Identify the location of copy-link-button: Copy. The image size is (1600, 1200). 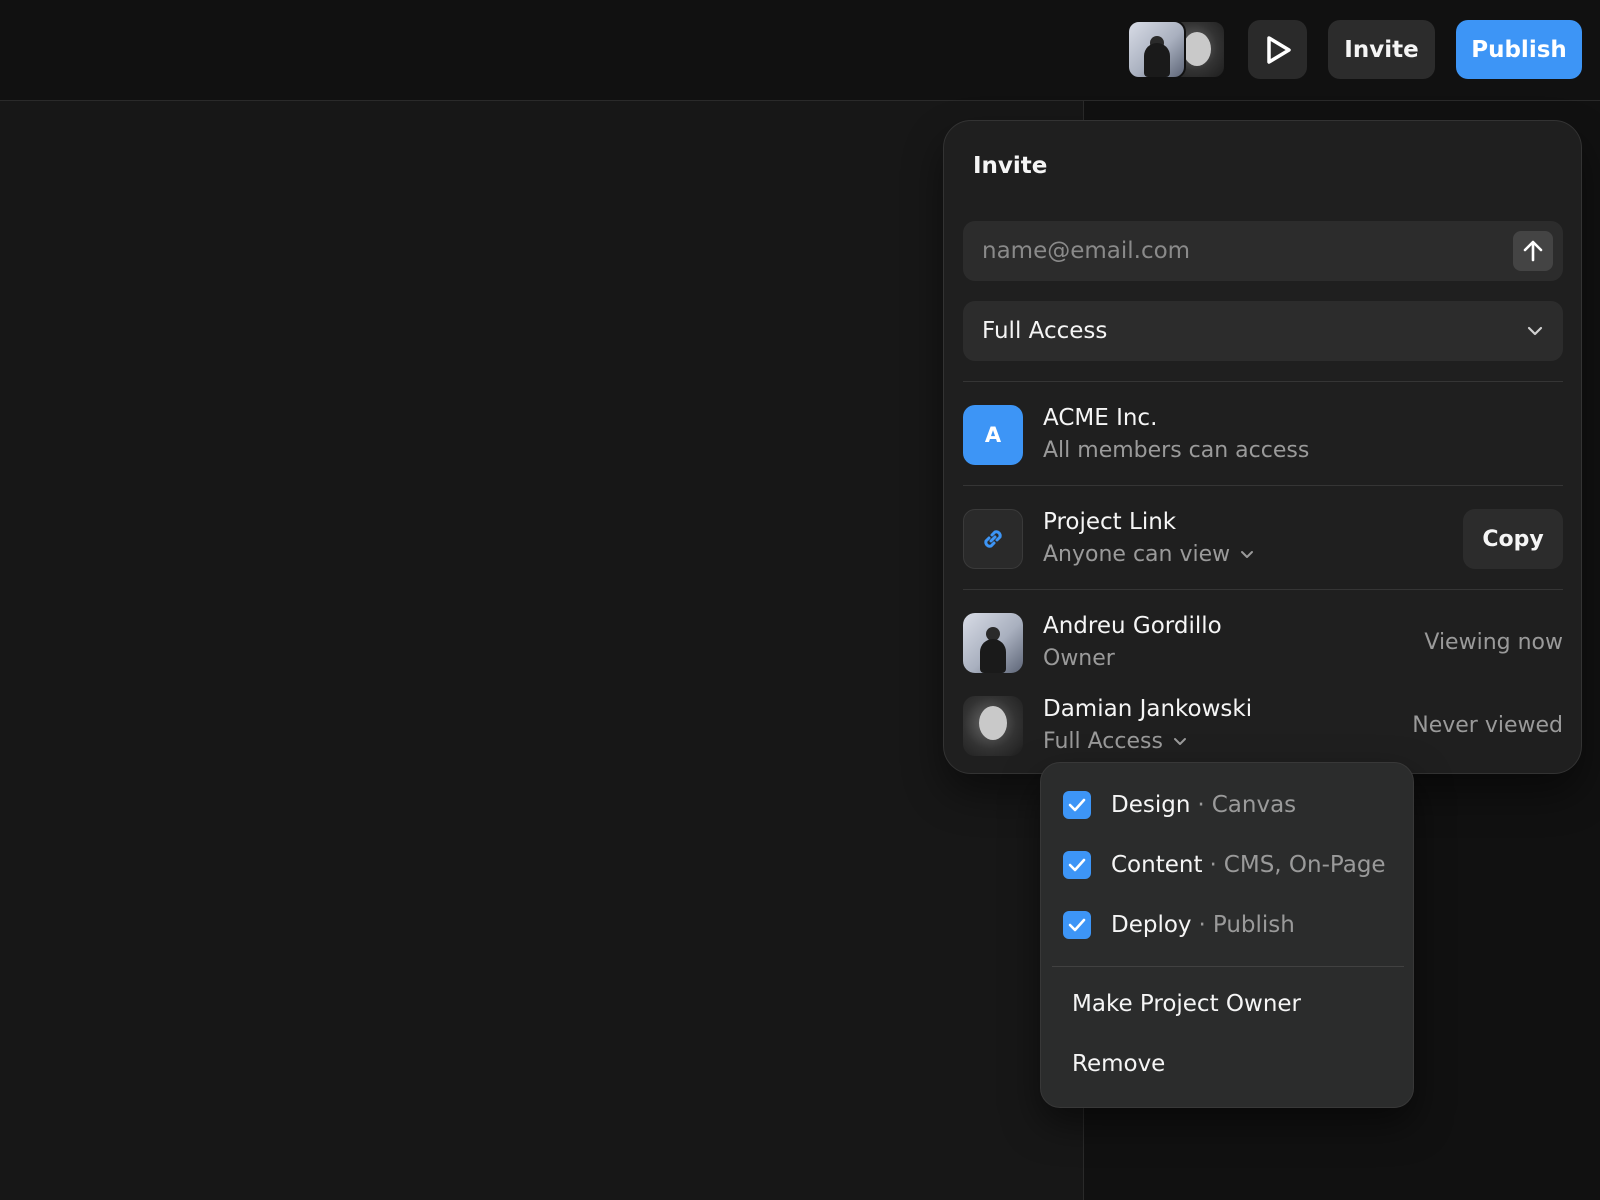
(1513, 539).